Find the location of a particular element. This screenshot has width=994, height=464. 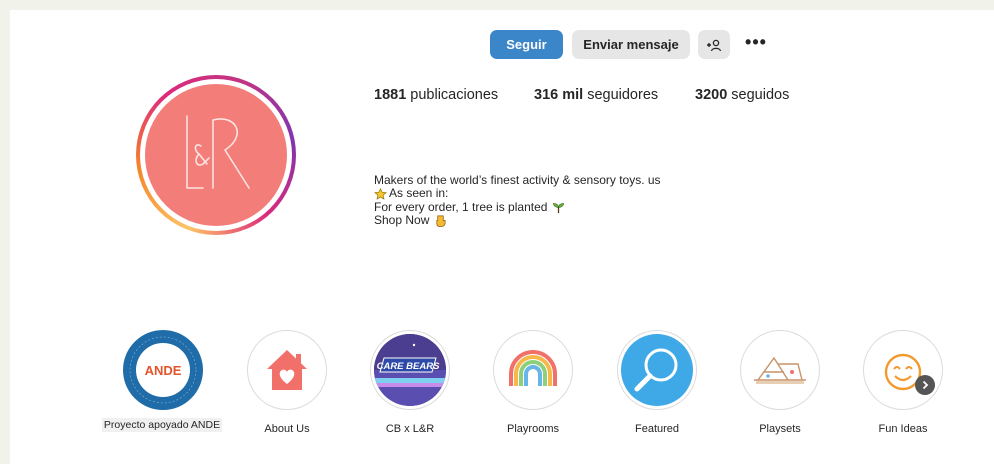

highlight-label: About Us is located at coordinates (287, 429).